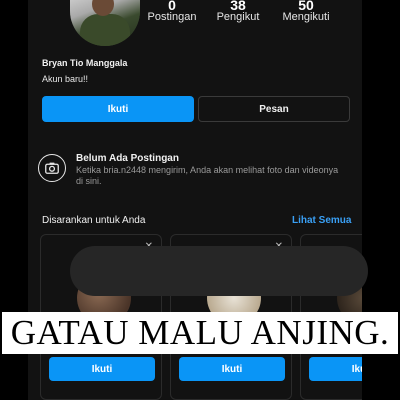 This screenshot has width=400, height=400. I want to click on profile-avatar, so click(105, 23).